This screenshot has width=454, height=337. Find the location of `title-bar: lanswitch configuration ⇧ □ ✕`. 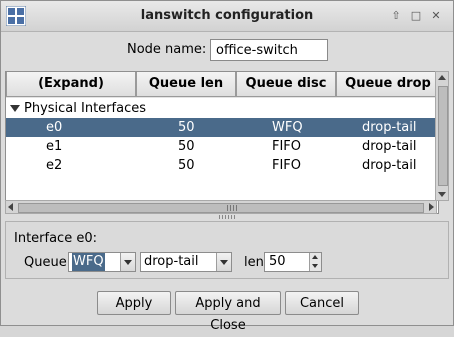

title-bar: lanswitch configuration ⇧ □ ✕ is located at coordinates (227, 16).